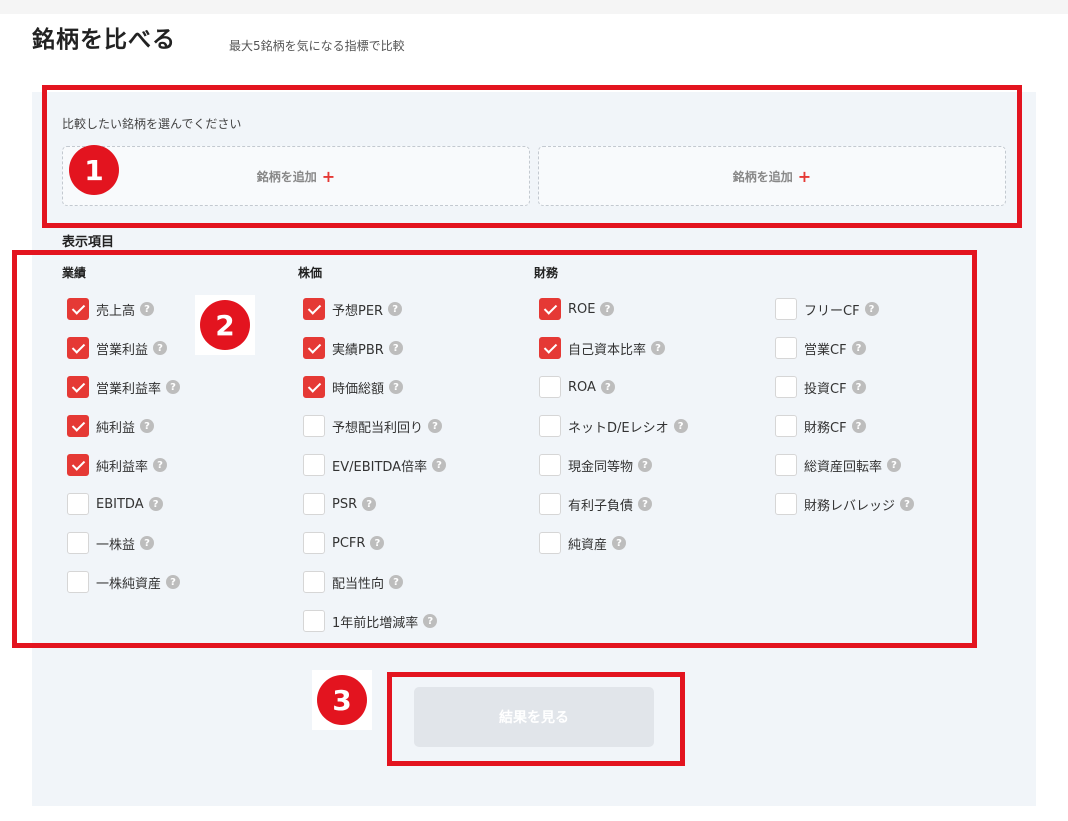  What do you see at coordinates (94, 170) in the screenshot?
I see `annotation-badge-1: 1` at bounding box center [94, 170].